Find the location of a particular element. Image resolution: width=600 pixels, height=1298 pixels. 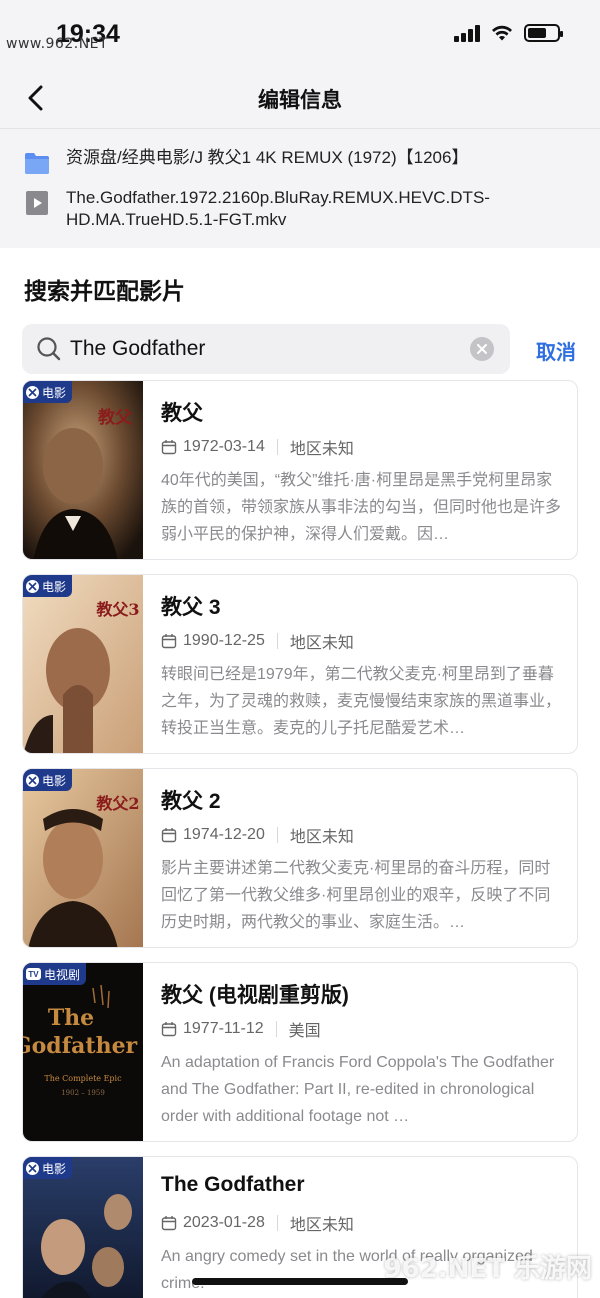

svg-text: 教父 is located at coordinates (115, 417).